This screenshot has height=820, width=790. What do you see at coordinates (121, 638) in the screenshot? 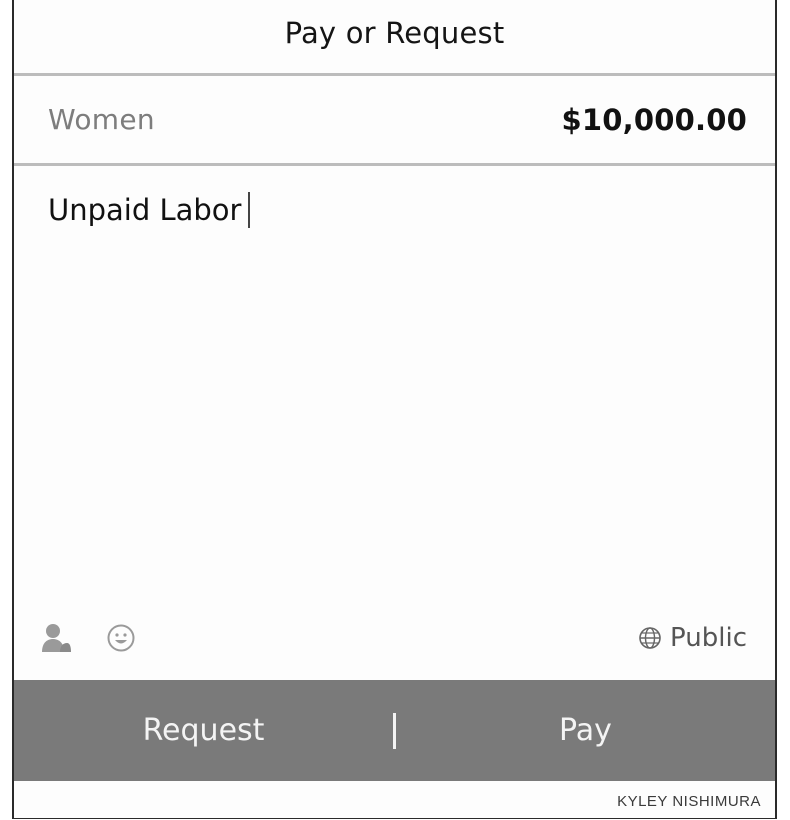
I see `emoji-icon` at bounding box center [121, 638].